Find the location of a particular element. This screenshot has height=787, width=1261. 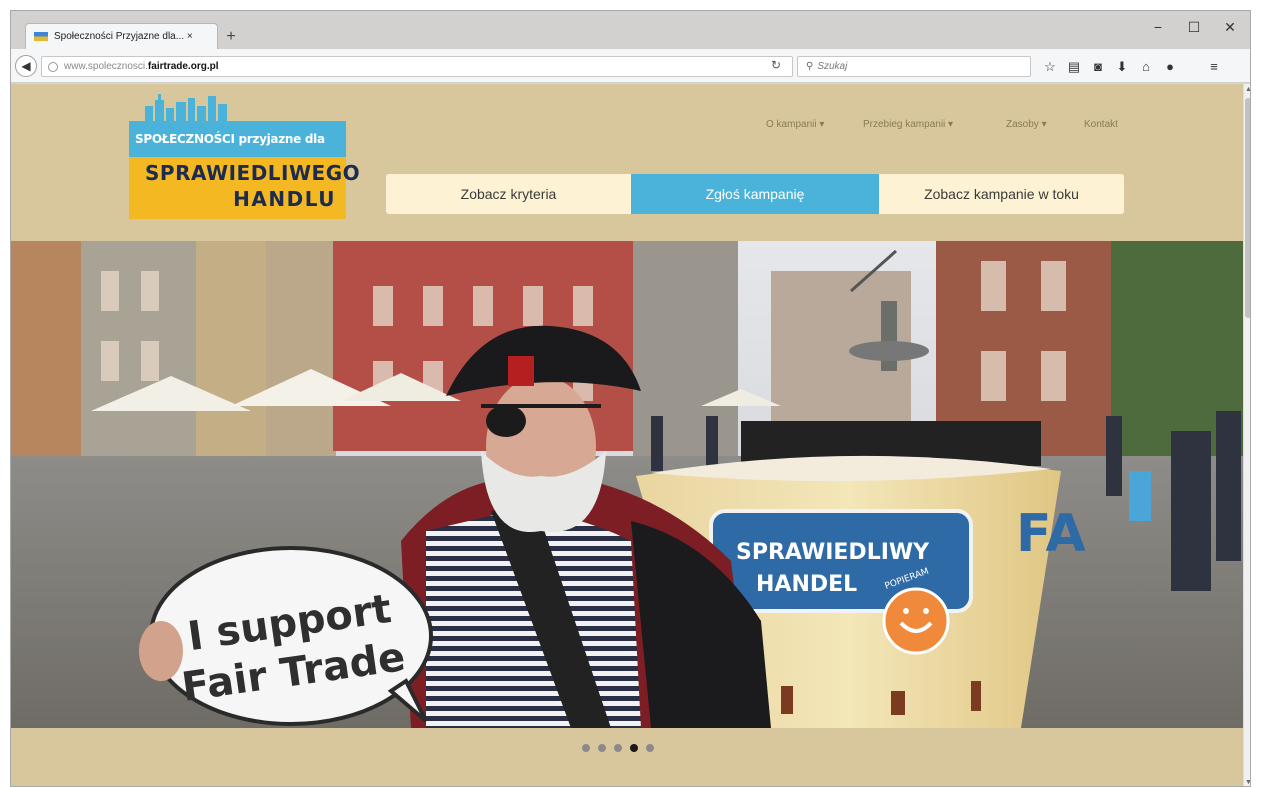

logo-line-2: HANDLU is located at coordinates (284, 199).